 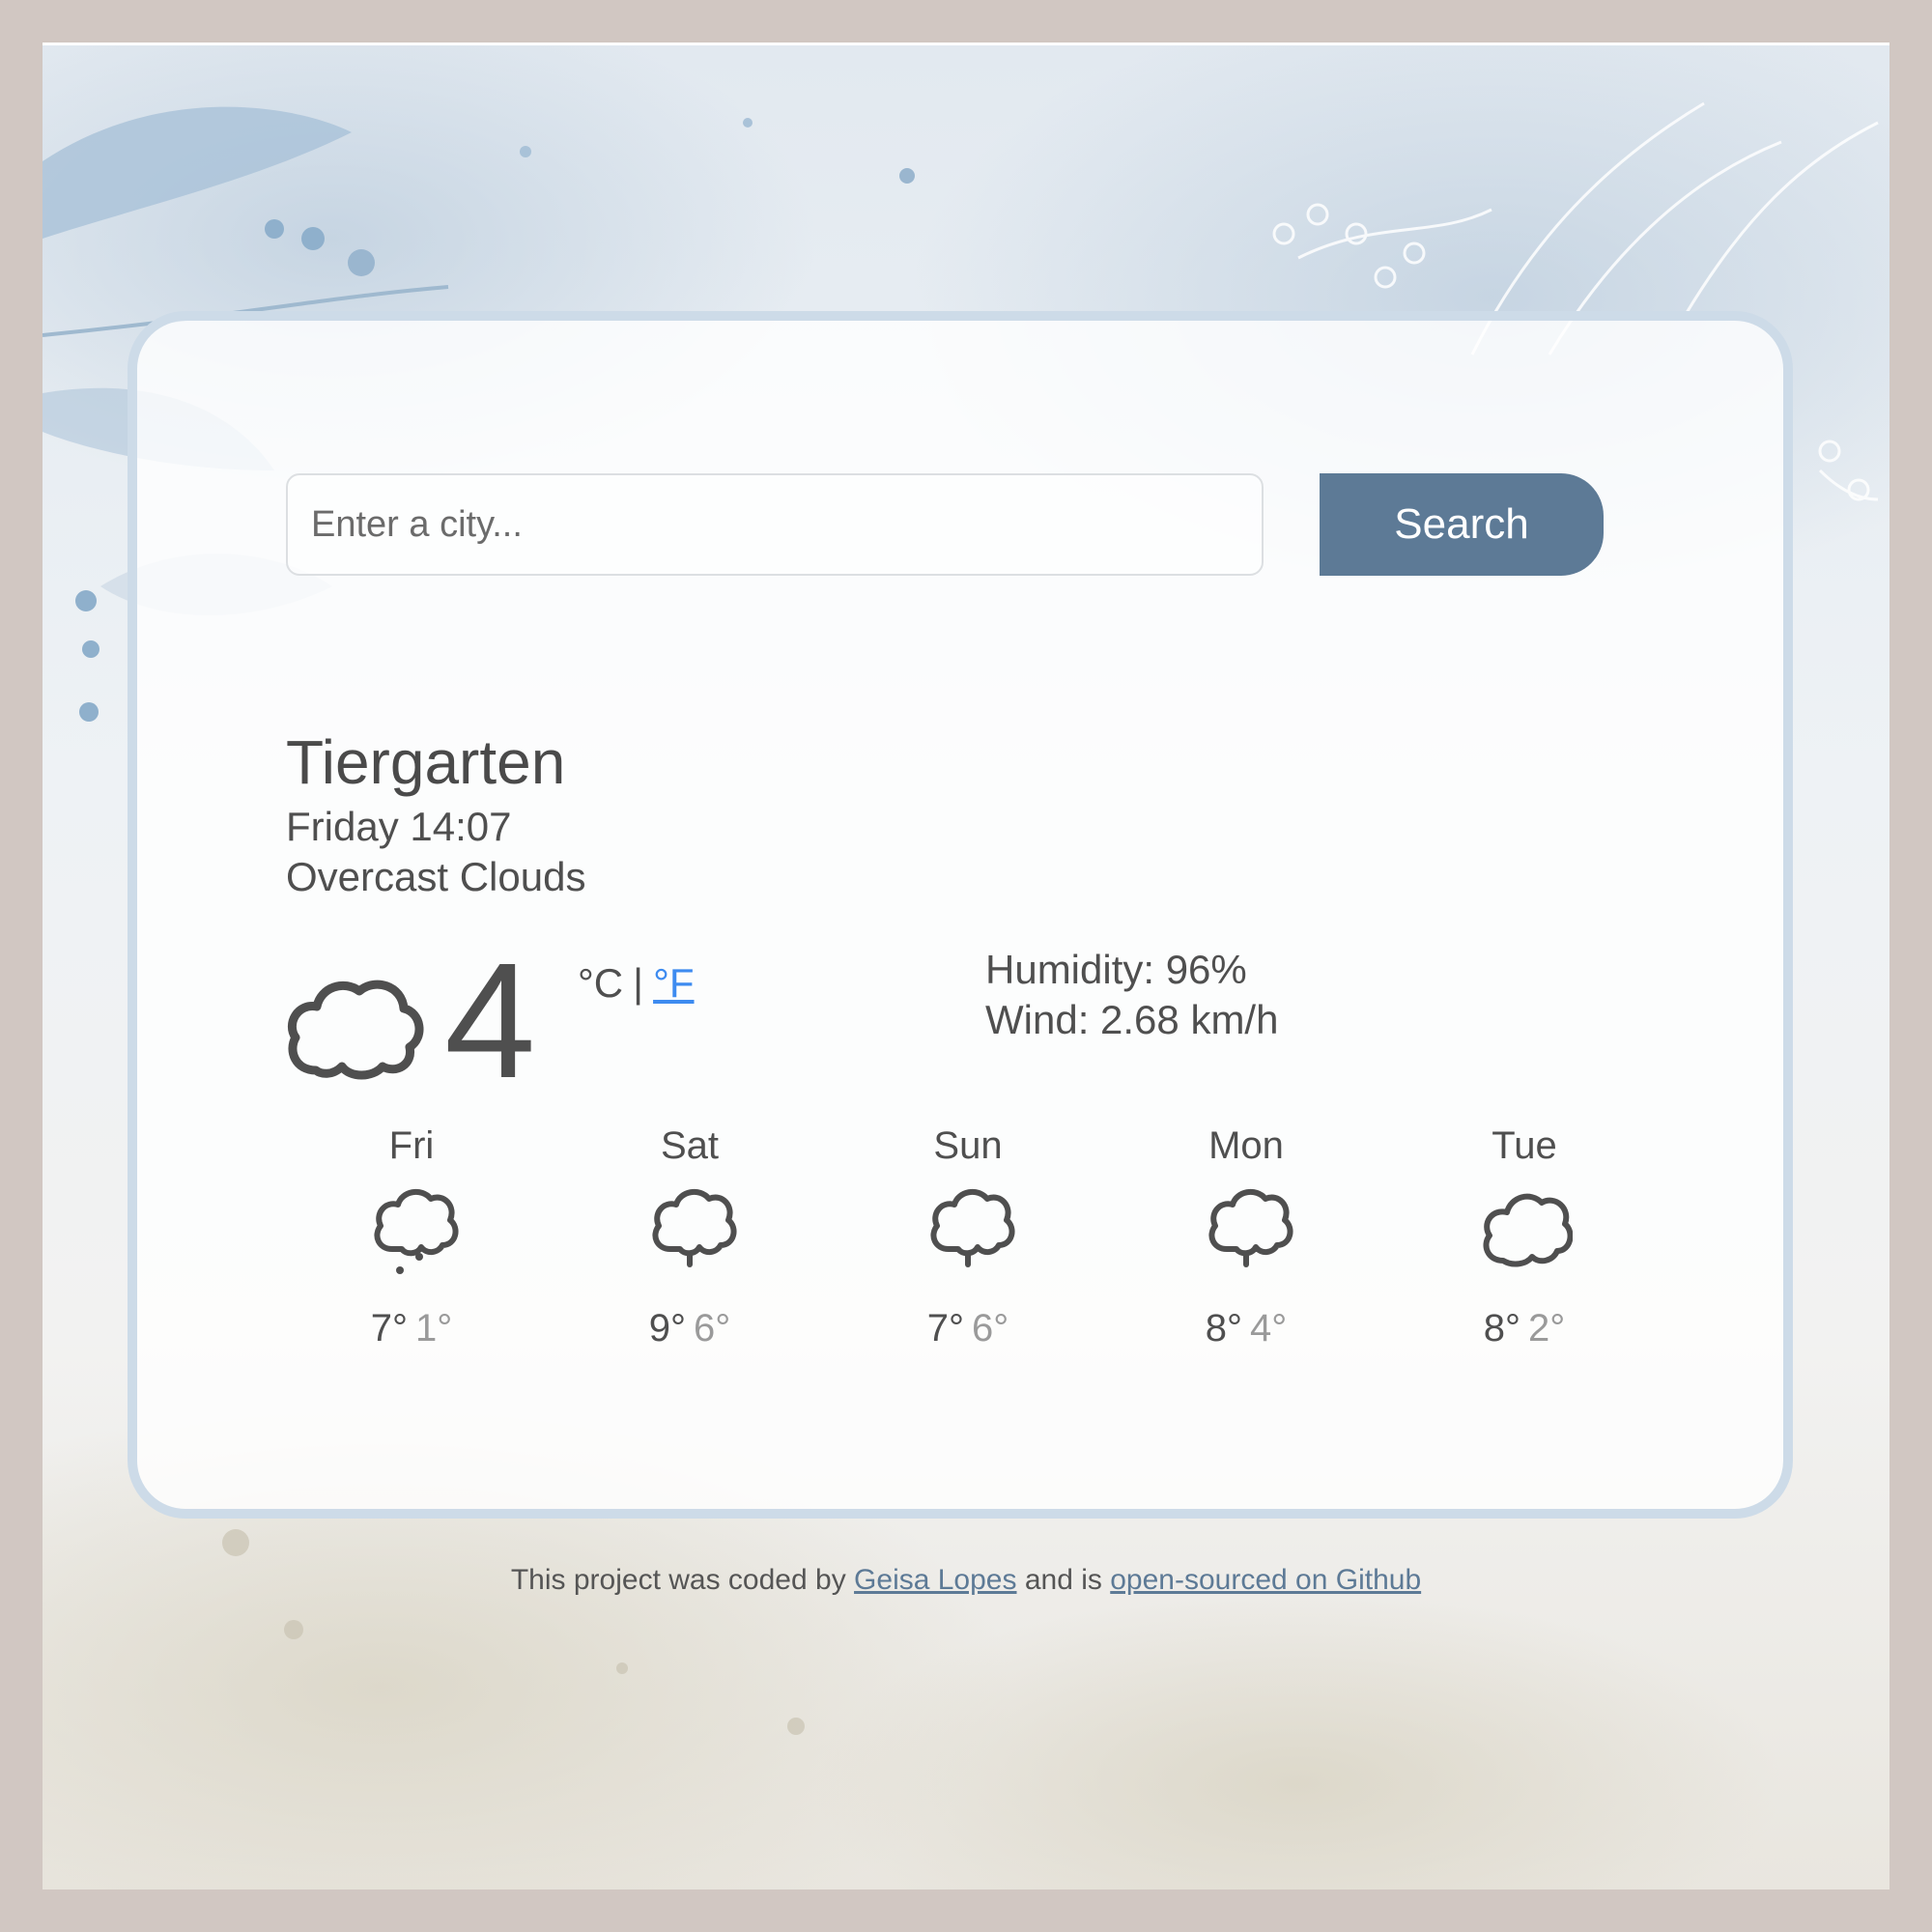 I want to click on current-datetime: Friday 14:07, so click(x=399, y=826).